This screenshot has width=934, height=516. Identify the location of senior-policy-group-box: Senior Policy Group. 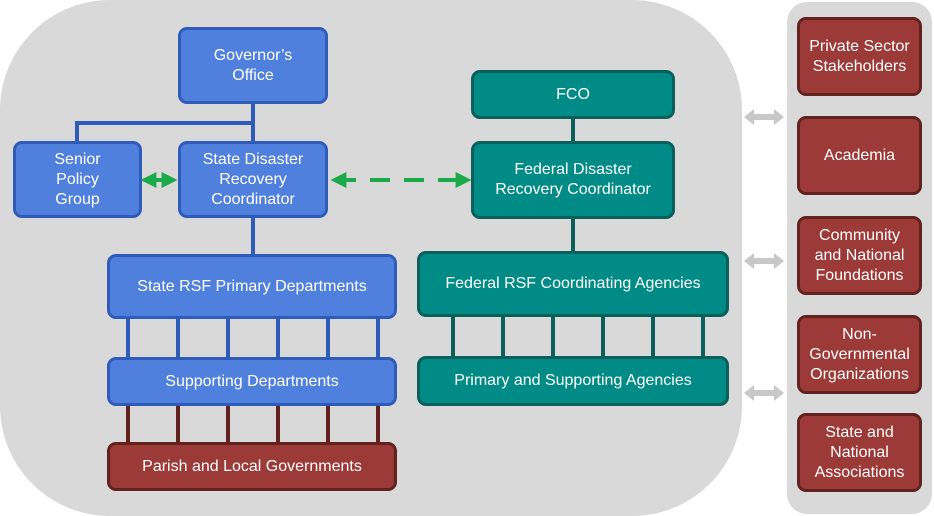
(77, 179).